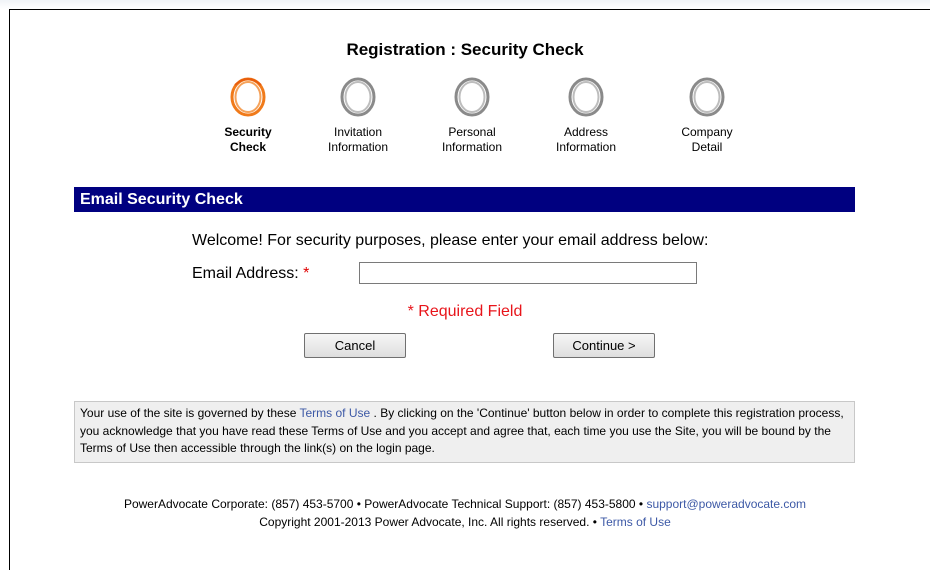  I want to click on support-email-link: support@poweradvocate.com, so click(726, 504).